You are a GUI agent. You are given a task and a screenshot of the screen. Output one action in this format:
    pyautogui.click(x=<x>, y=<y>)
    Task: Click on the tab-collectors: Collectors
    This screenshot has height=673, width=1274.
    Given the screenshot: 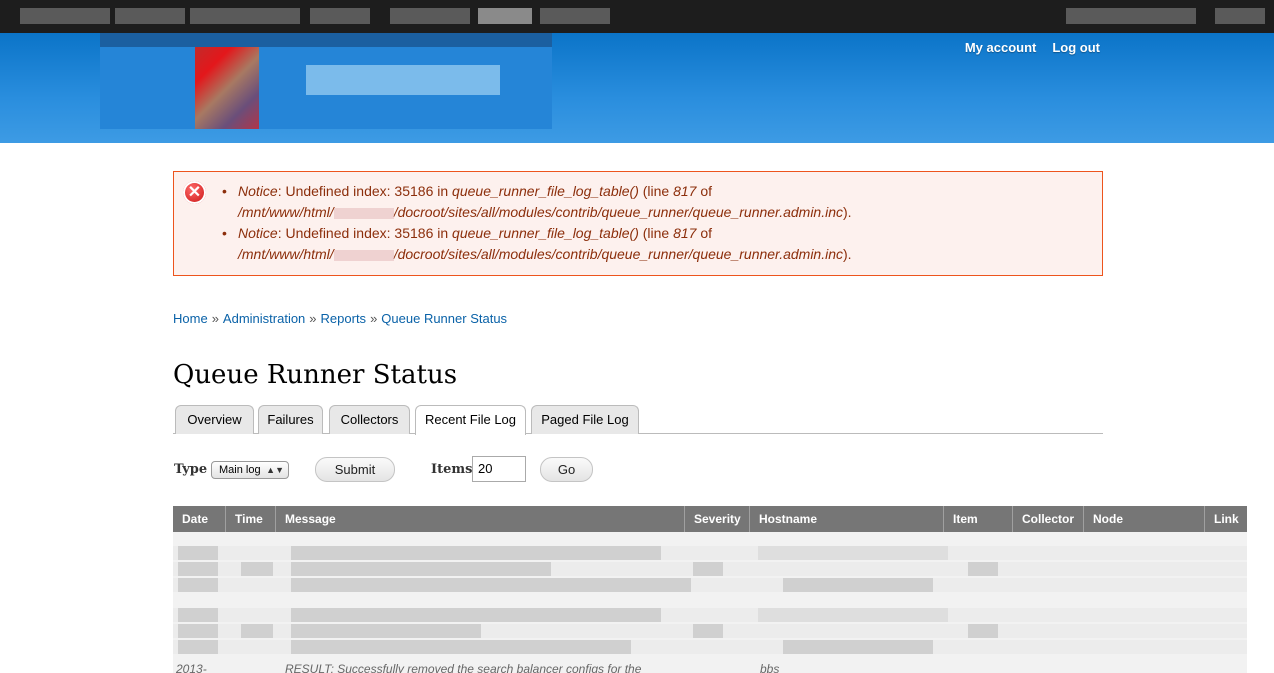 What is the action you would take?
    pyautogui.click(x=369, y=419)
    